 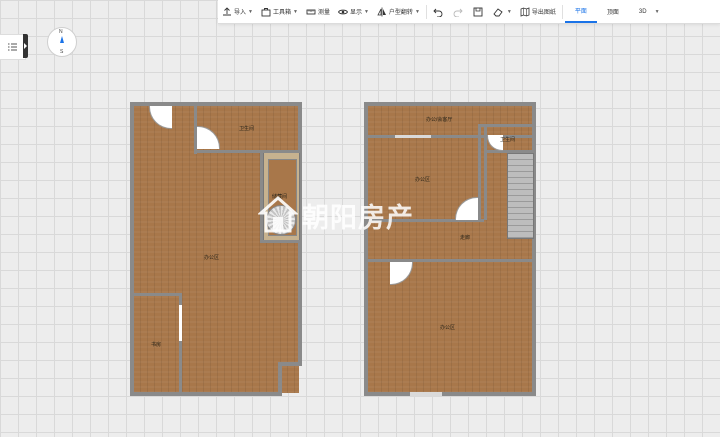 I want to click on compass: N S, so click(x=62, y=42).